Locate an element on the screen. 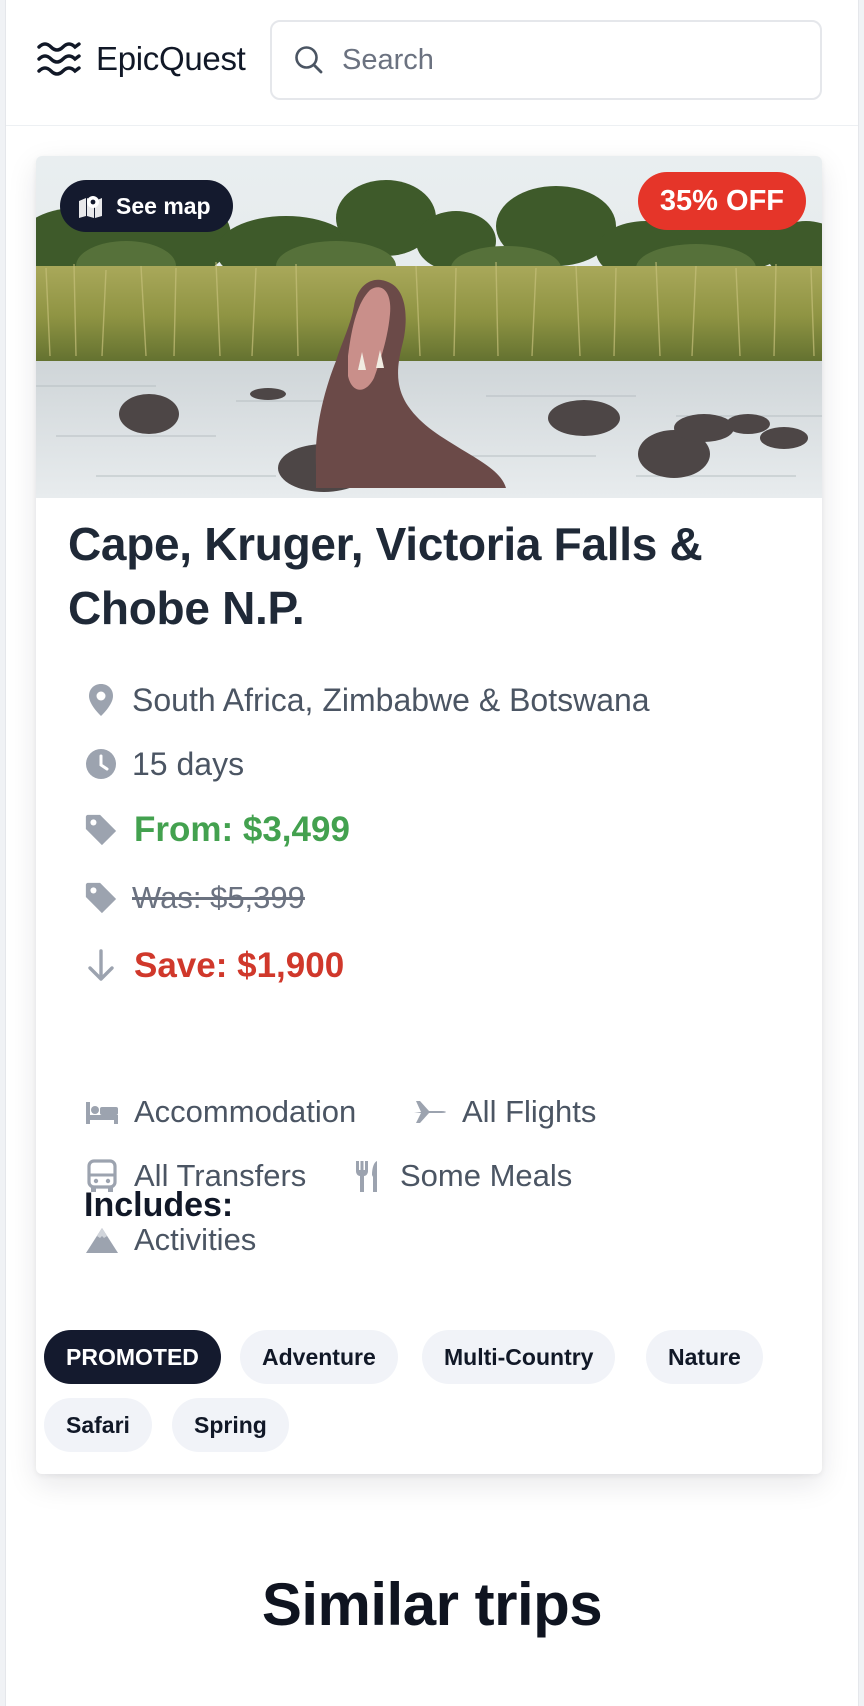  map-pin-icon is located at coordinates (91, 206).